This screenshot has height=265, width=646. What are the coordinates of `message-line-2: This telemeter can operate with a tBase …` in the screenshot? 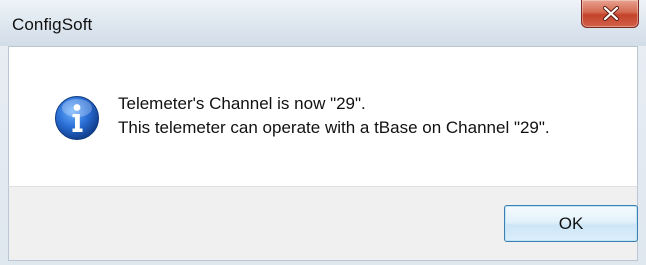 It's located at (334, 127).